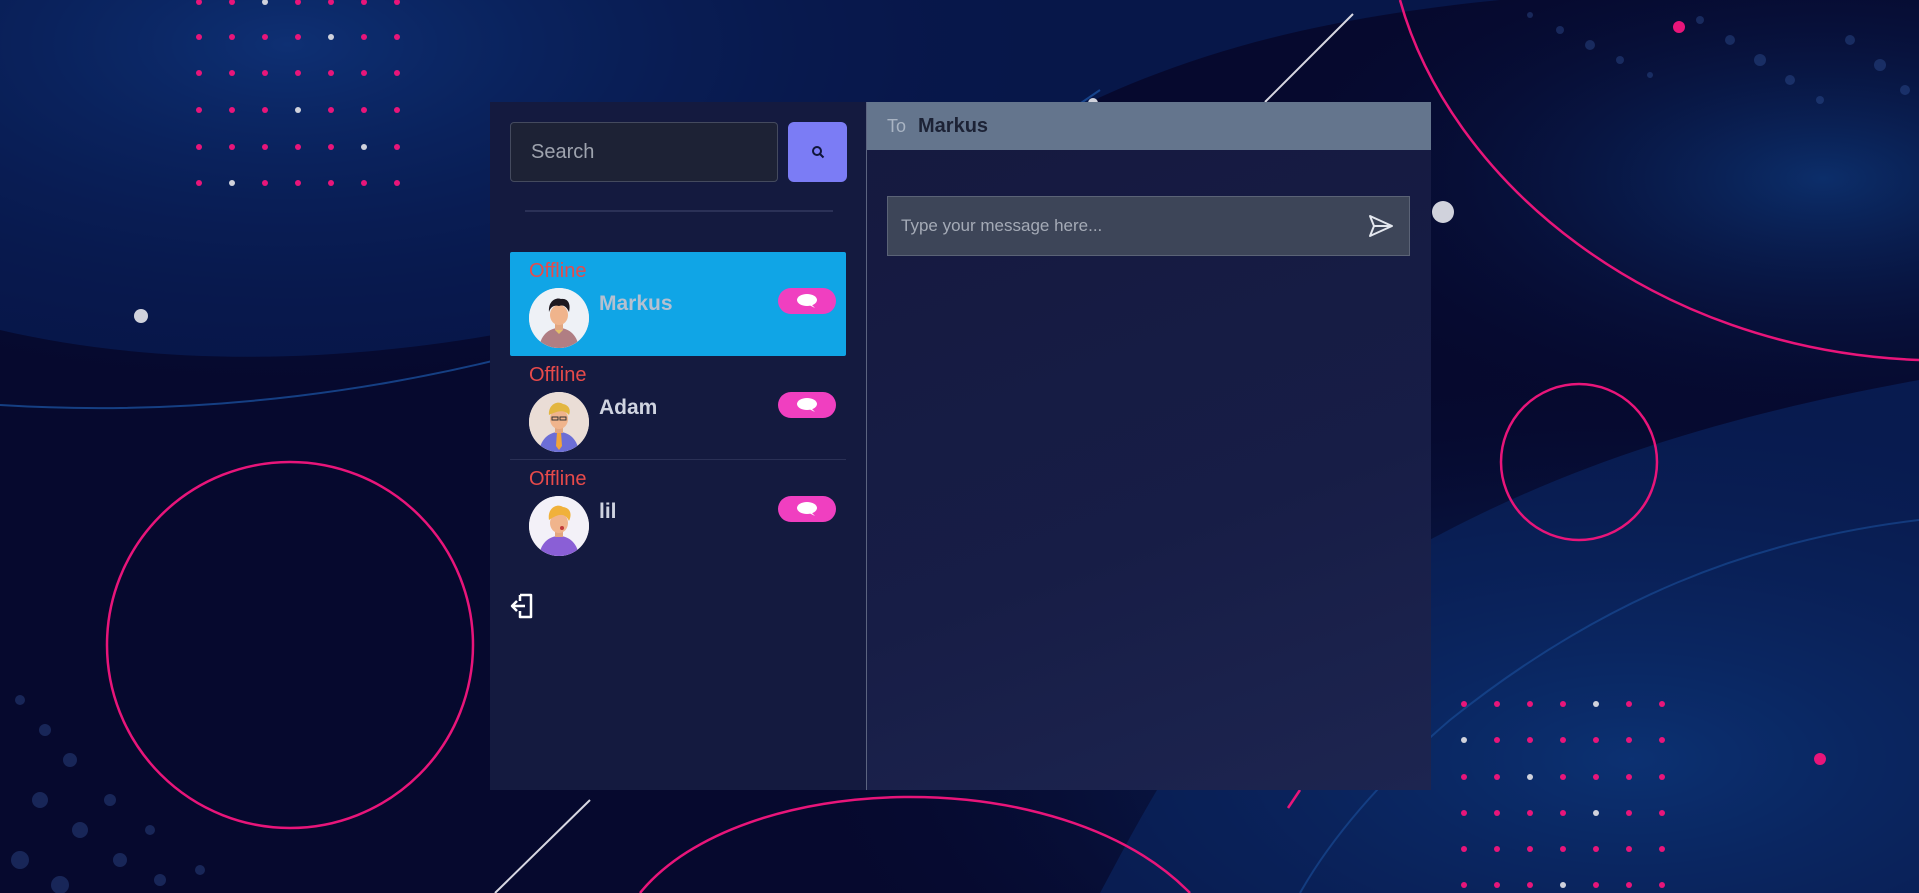  I want to click on search-icon, so click(817, 152).